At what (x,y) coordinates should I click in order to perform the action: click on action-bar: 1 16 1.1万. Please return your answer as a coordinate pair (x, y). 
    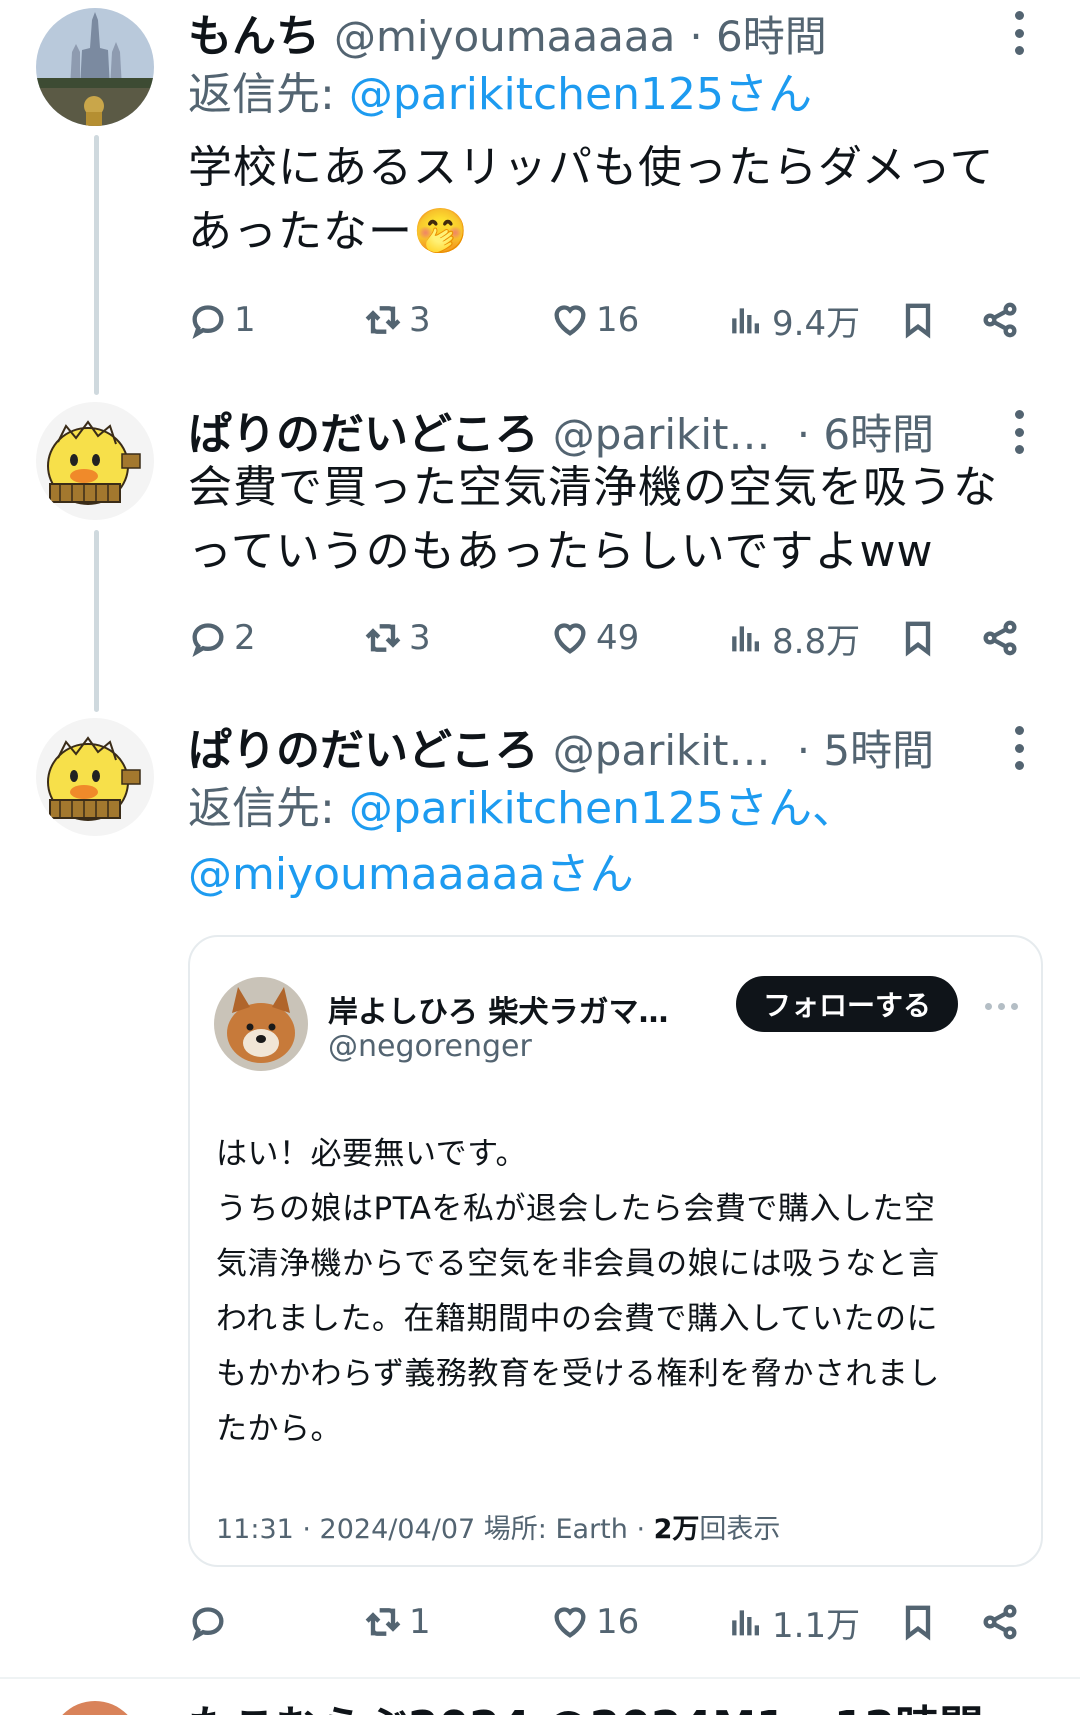
    Looking at the image, I should click on (614, 1622).